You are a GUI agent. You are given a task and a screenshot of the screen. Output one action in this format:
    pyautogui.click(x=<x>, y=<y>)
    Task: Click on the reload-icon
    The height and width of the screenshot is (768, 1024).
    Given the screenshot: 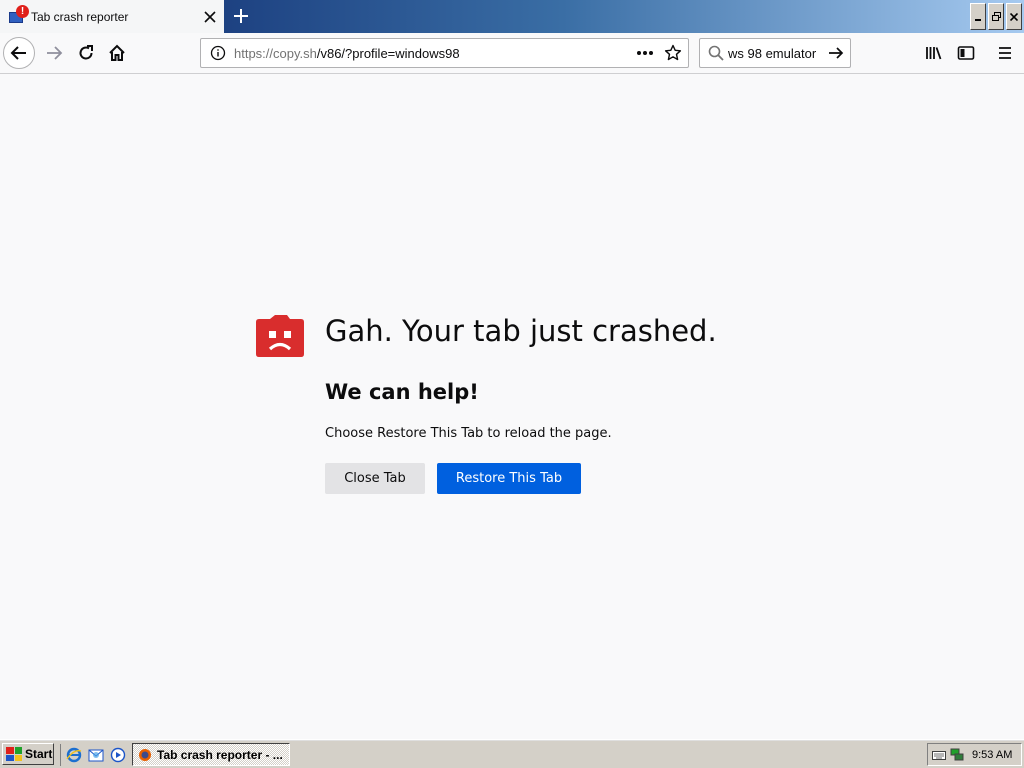 What is the action you would take?
    pyautogui.click(x=86, y=52)
    